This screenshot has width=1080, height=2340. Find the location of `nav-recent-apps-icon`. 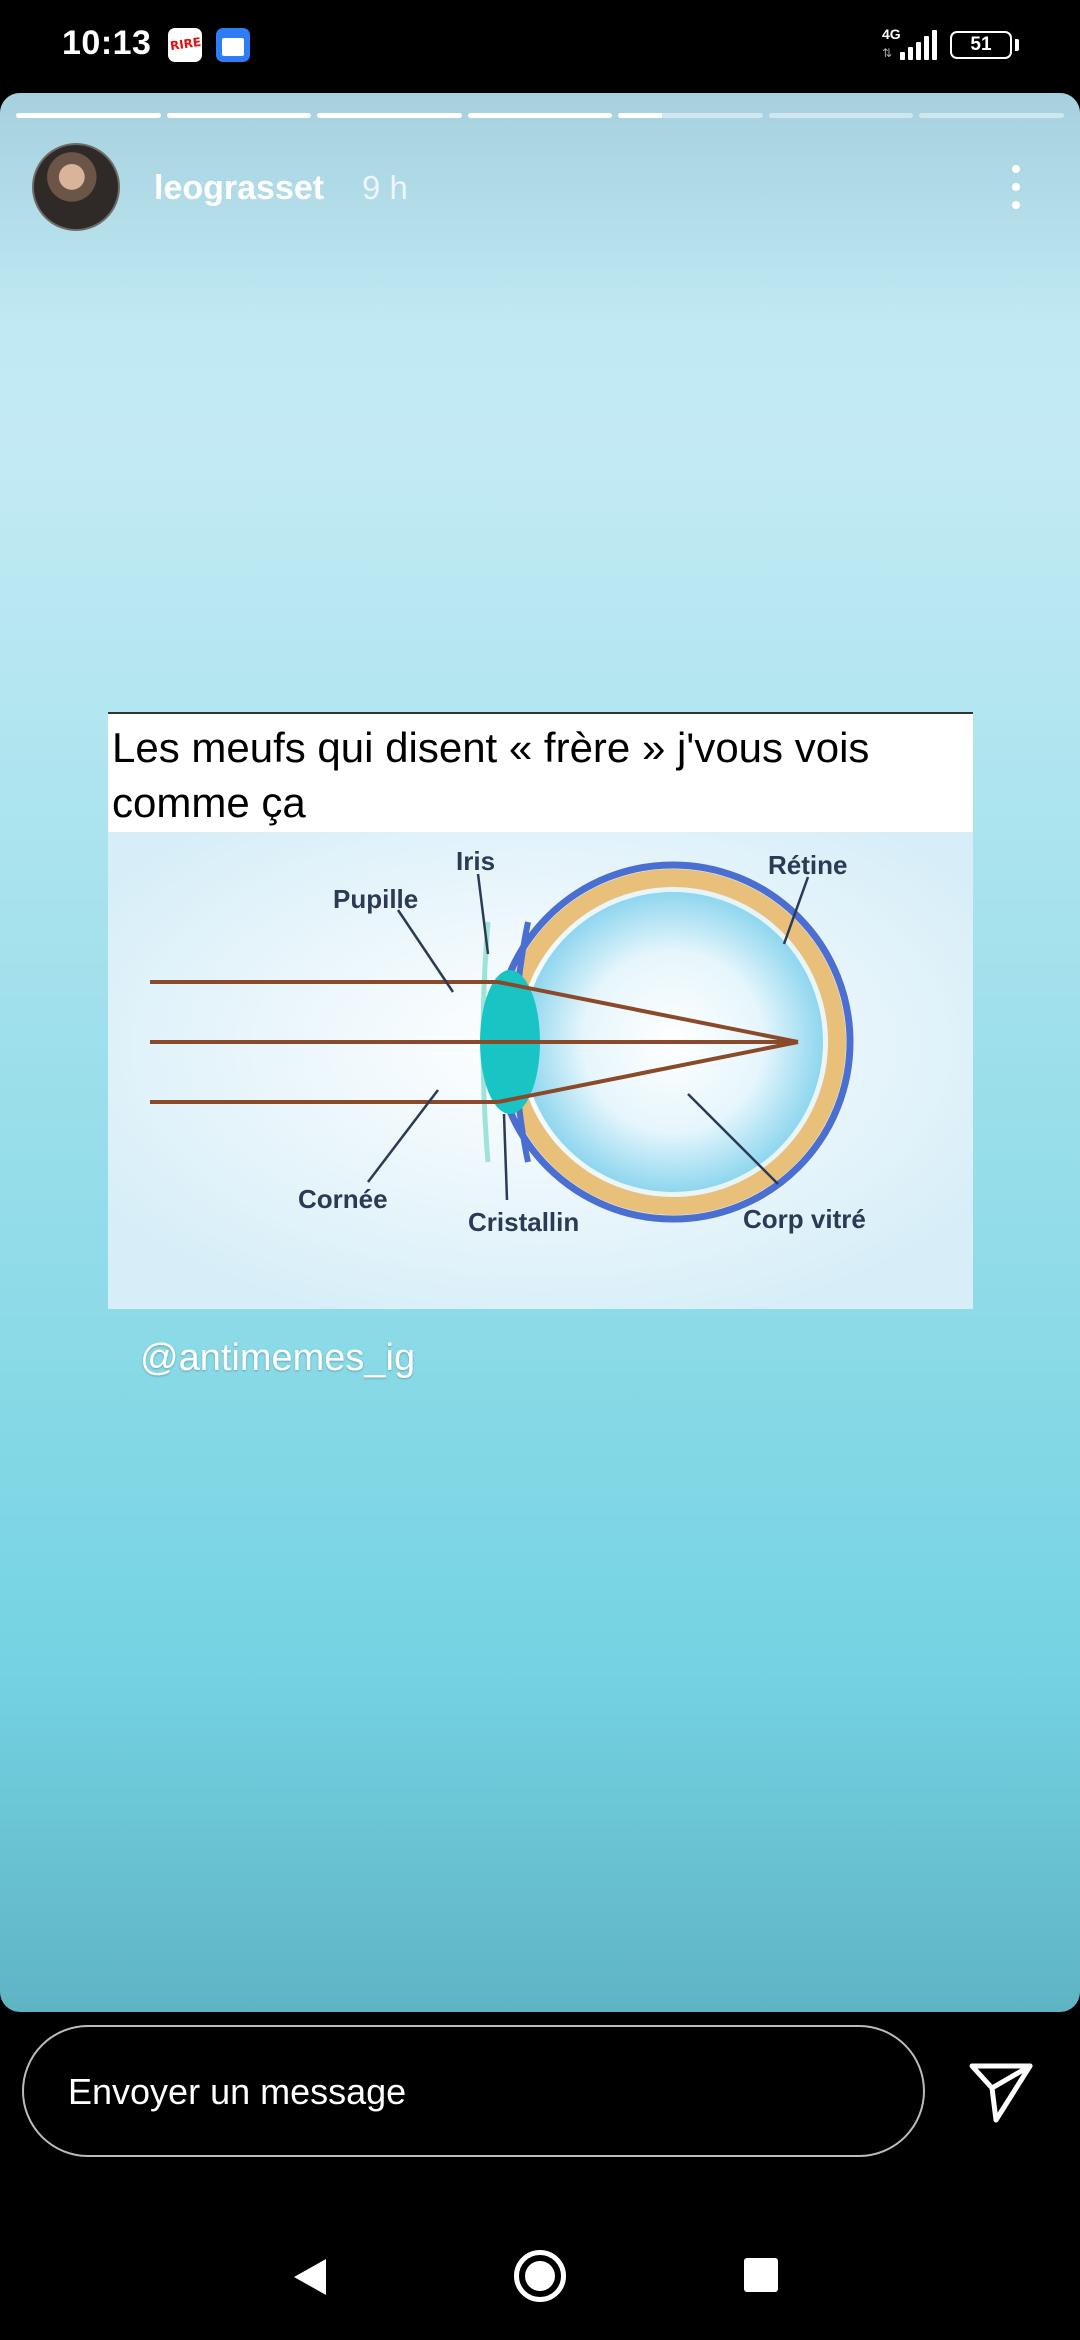

nav-recent-apps-icon is located at coordinates (761, 2275).